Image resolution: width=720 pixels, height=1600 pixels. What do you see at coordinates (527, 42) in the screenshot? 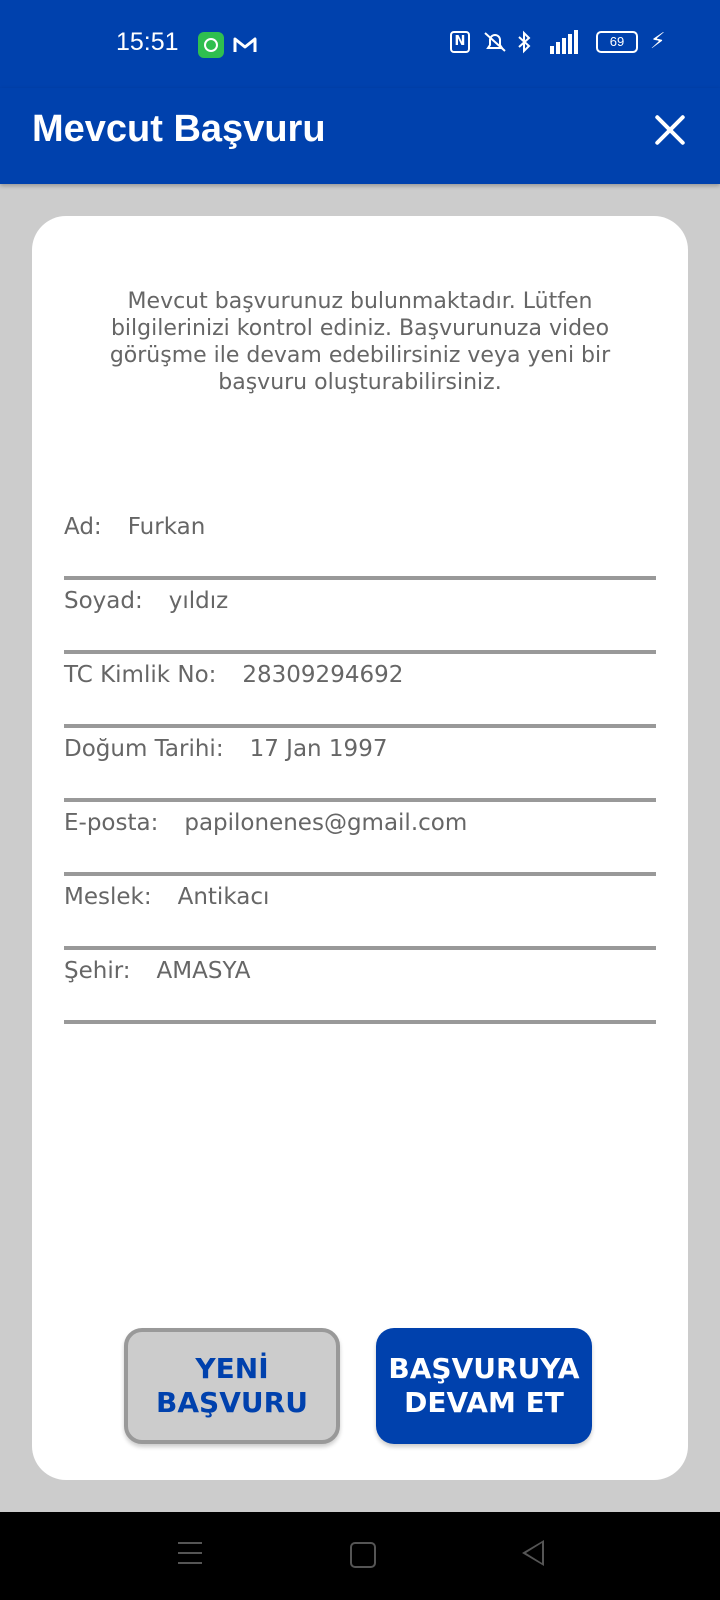
I see `bluetooth-icon` at bounding box center [527, 42].